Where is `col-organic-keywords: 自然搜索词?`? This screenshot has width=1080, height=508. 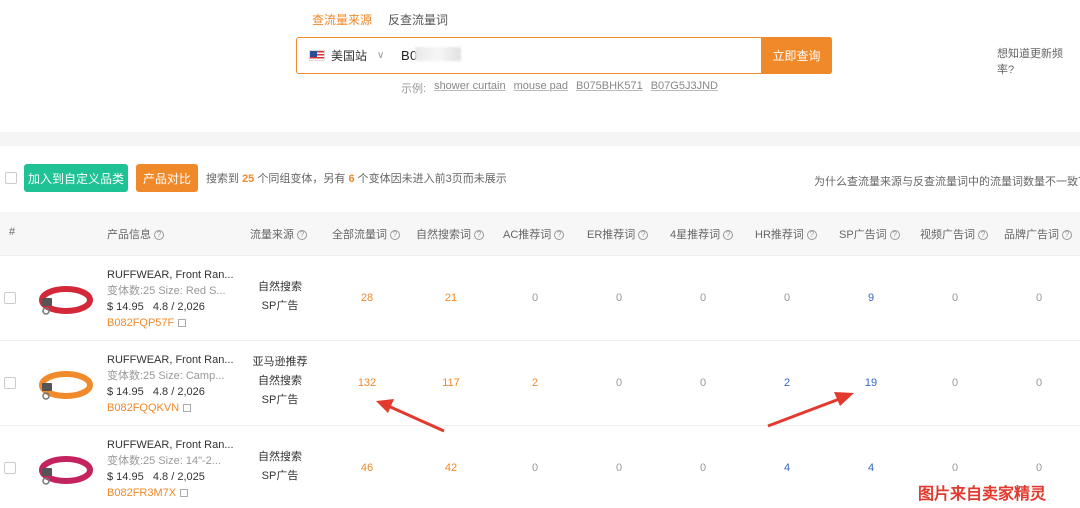
col-organic-keywords: 自然搜索词? is located at coordinates (450, 234).